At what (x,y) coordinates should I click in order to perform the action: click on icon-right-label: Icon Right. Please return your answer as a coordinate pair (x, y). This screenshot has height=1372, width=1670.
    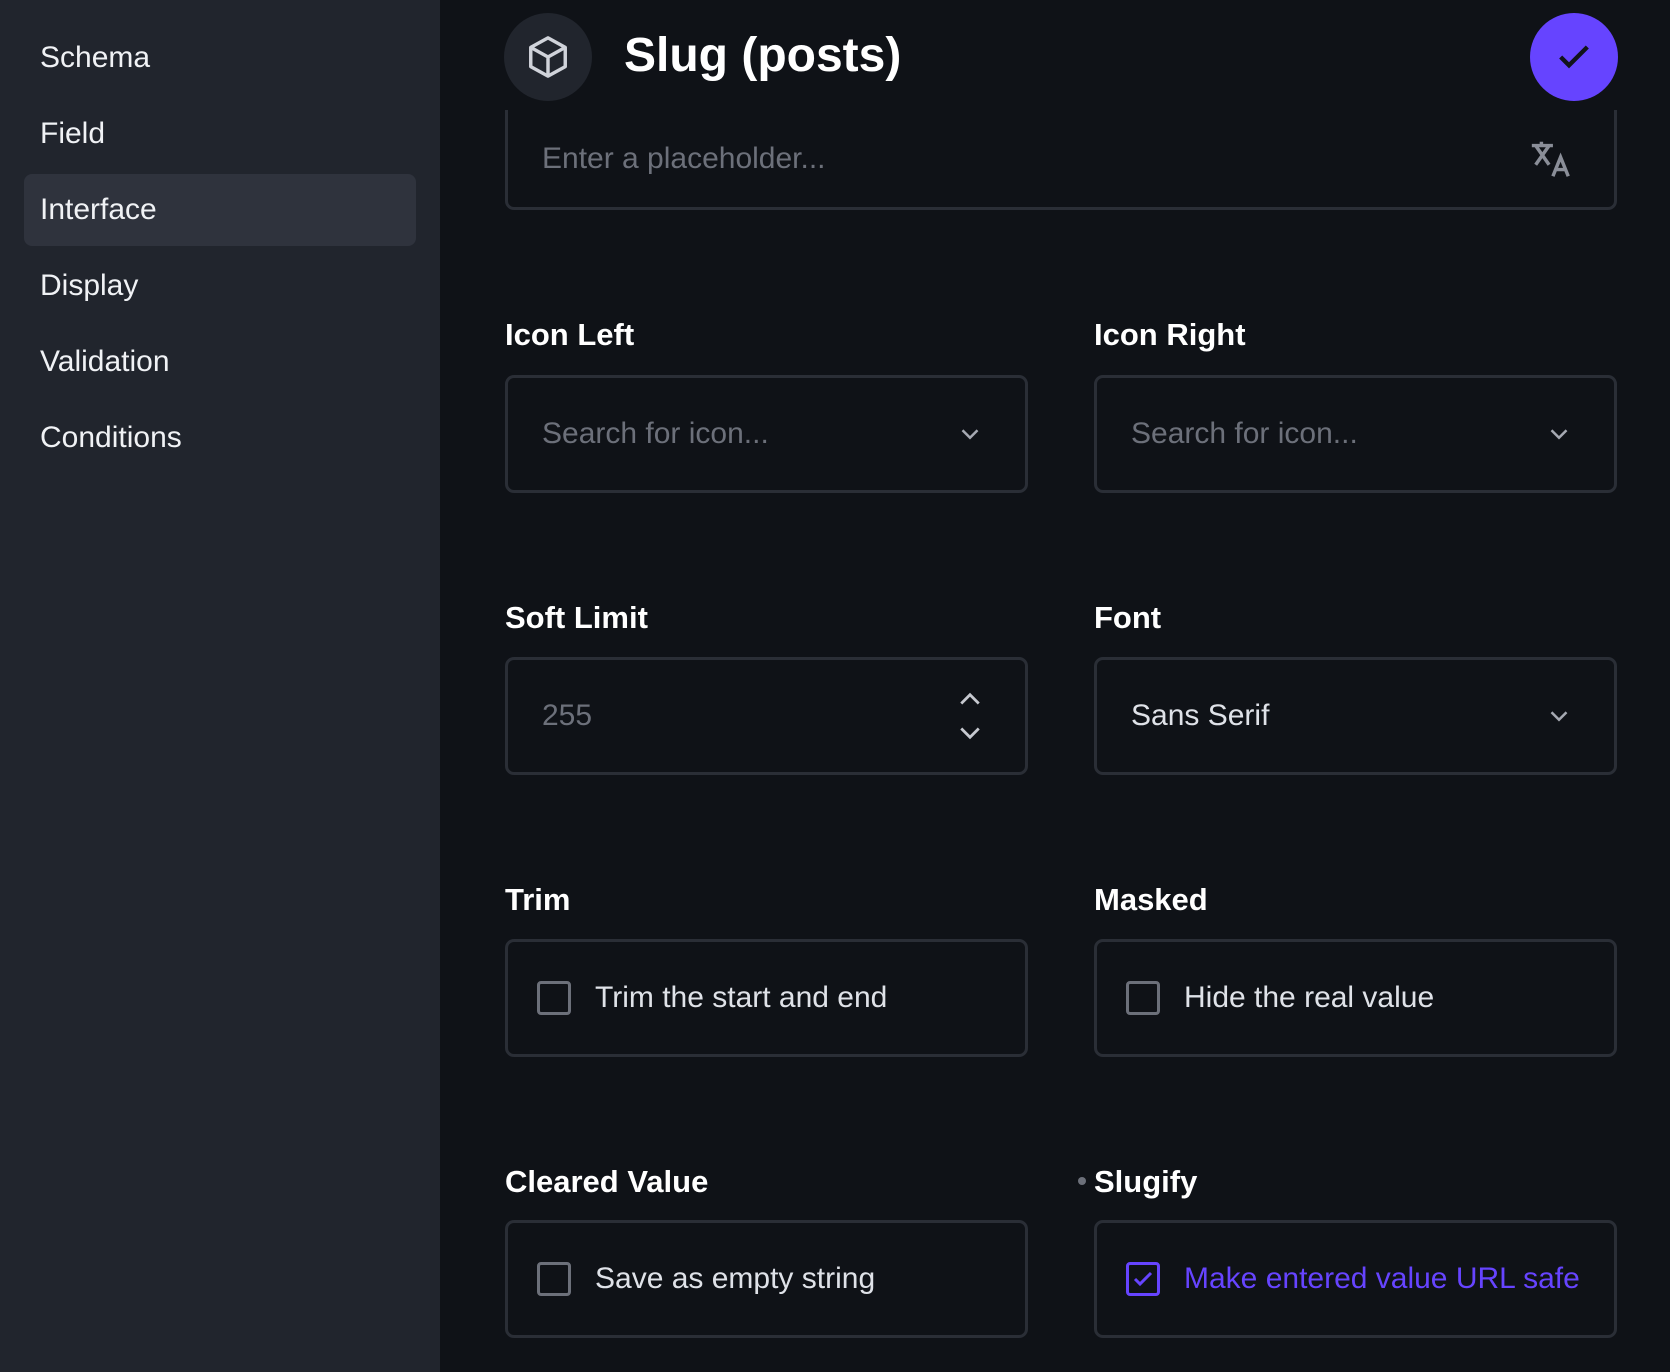
    Looking at the image, I should click on (1170, 334).